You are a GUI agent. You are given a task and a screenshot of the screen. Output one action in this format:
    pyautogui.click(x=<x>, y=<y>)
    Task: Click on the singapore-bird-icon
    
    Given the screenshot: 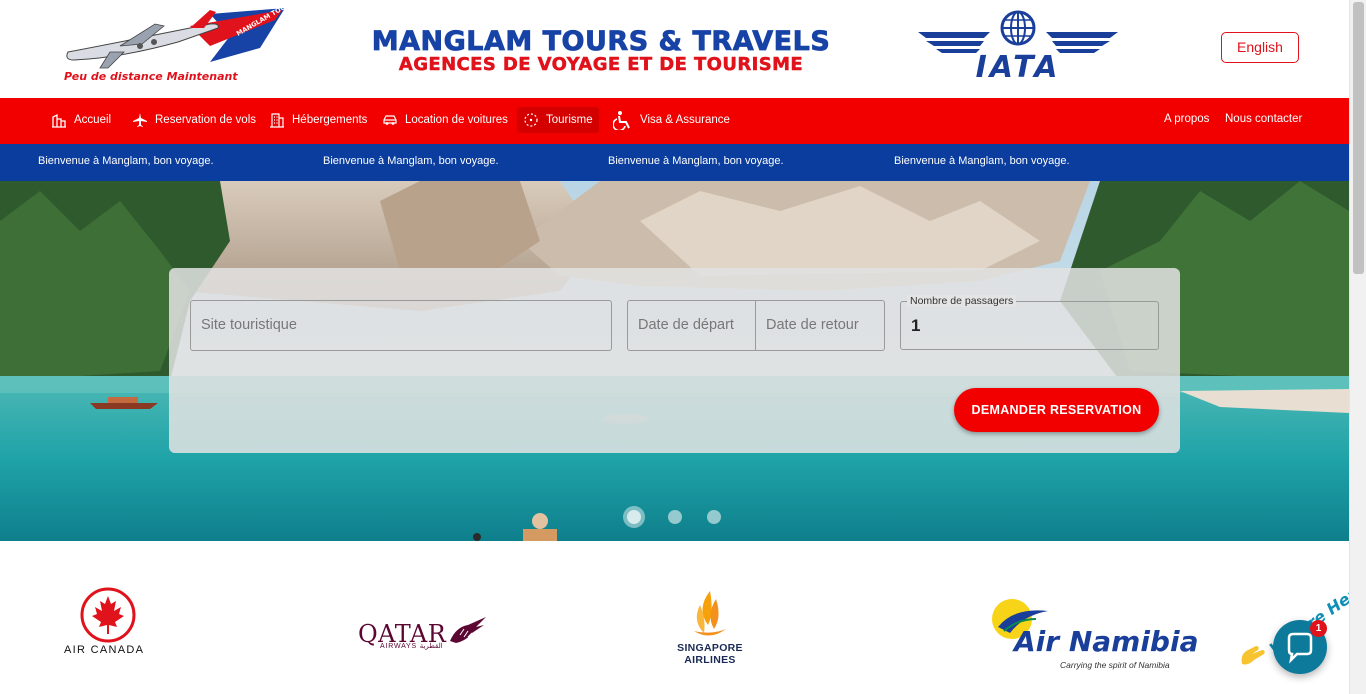 What is the action you would take?
    pyautogui.click(x=709, y=617)
    